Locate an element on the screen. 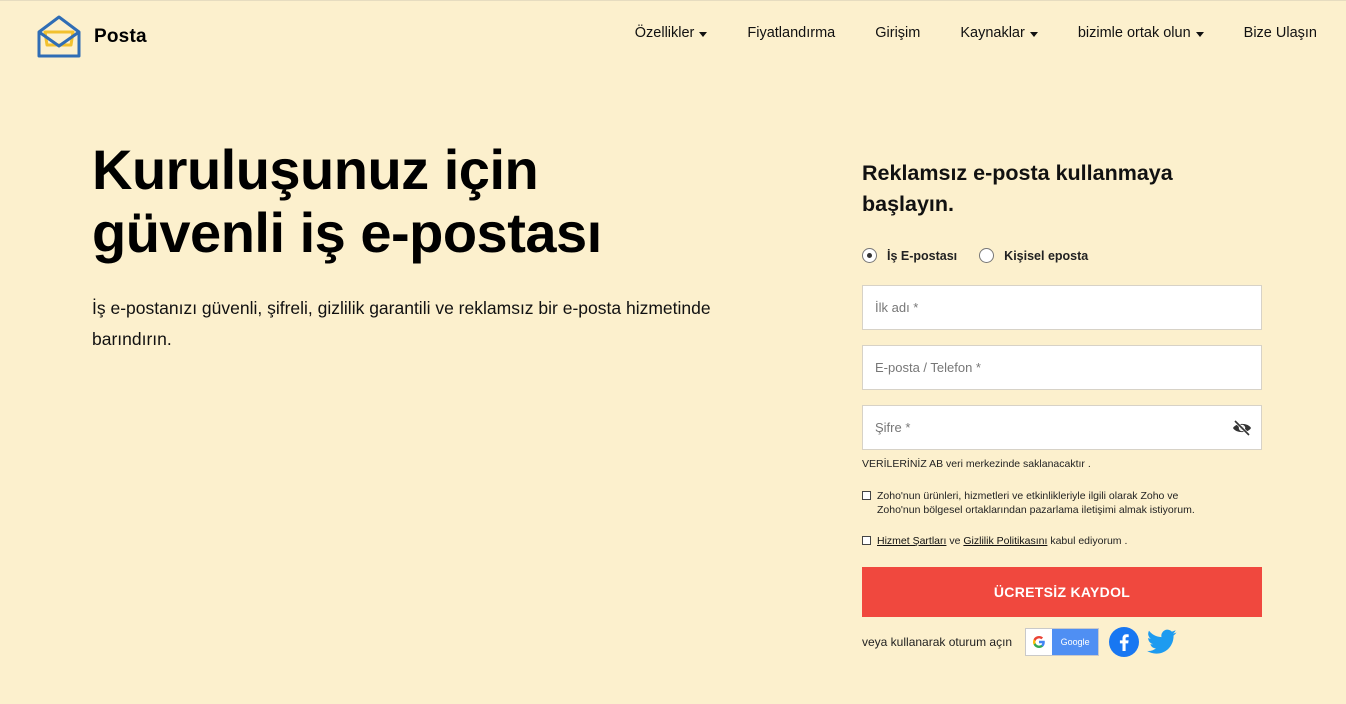 The height and width of the screenshot is (704, 1346). signup-button: ÜCRETSİZ KAYDOL is located at coordinates (1062, 592).